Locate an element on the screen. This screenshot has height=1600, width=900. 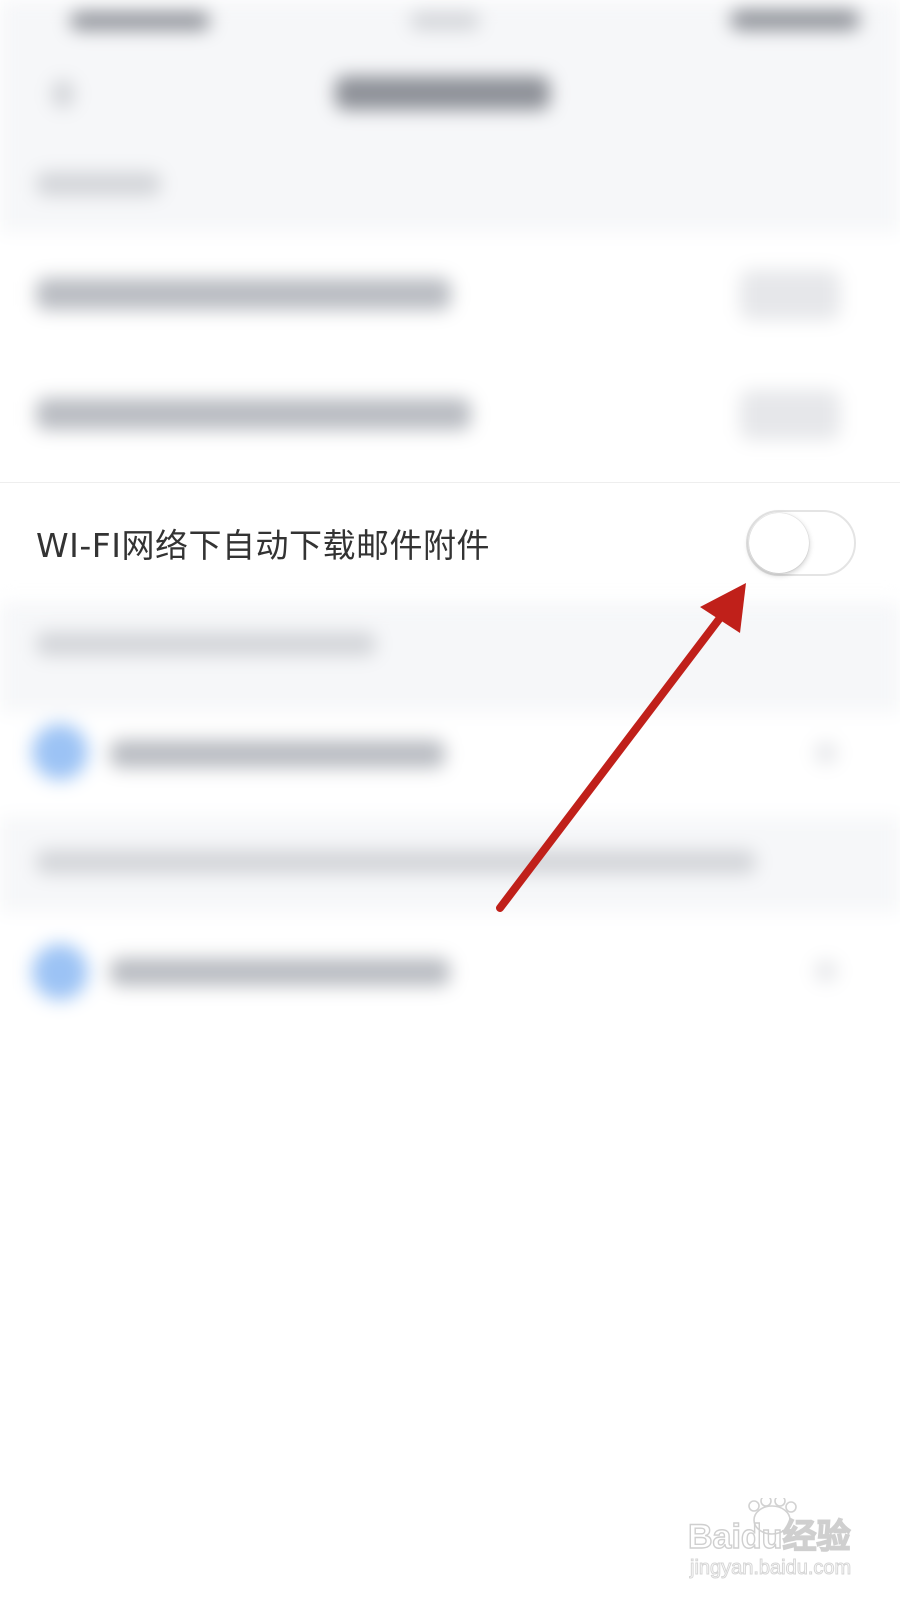
blurred-account-1-label is located at coordinates (277, 754).